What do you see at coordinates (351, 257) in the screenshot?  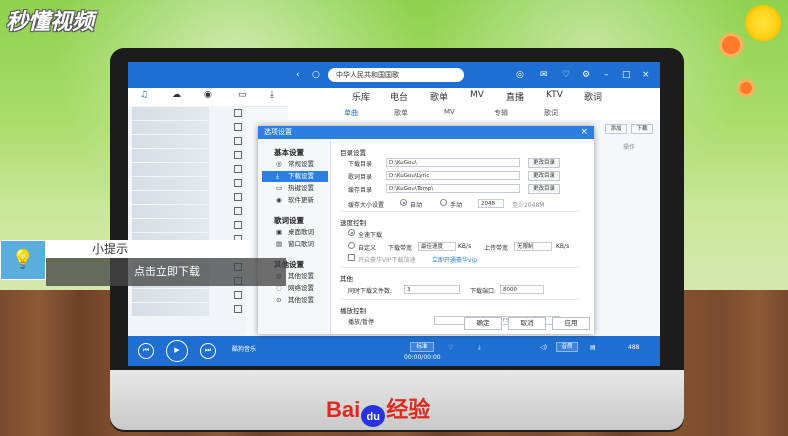 I see `vip-accelerate-checkbox` at bounding box center [351, 257].